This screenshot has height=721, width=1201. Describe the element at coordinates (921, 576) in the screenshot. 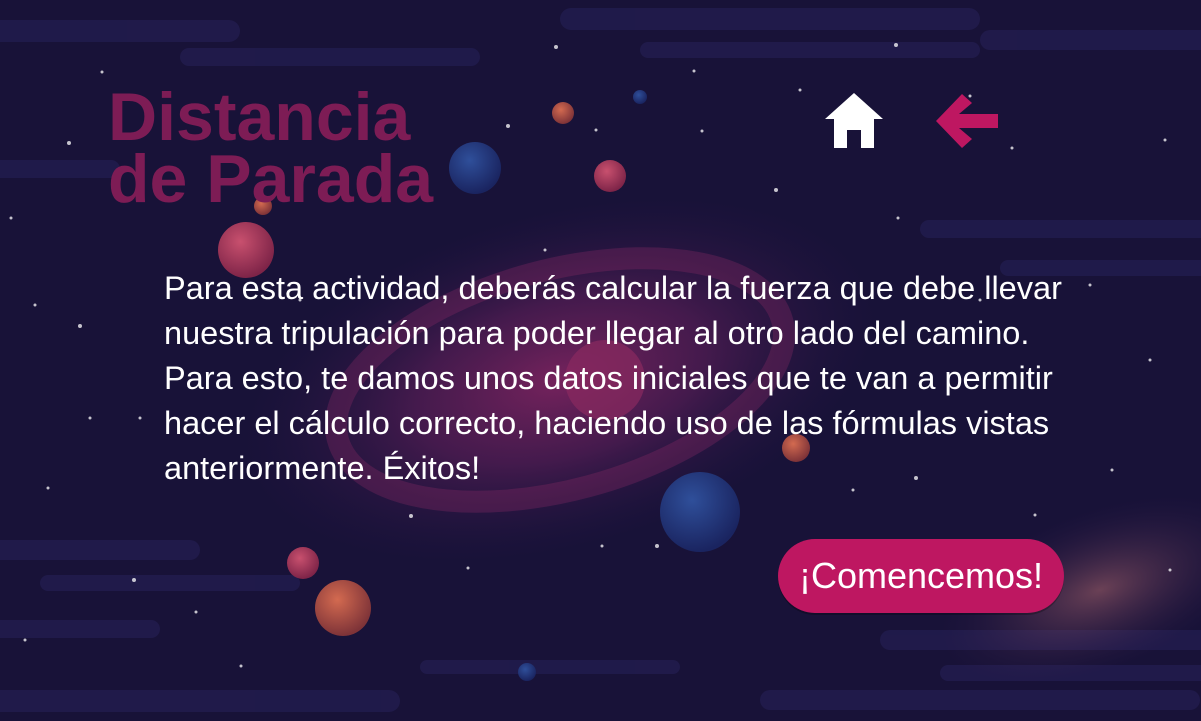

I see `start-button: ¡Comencemos!` at that location.